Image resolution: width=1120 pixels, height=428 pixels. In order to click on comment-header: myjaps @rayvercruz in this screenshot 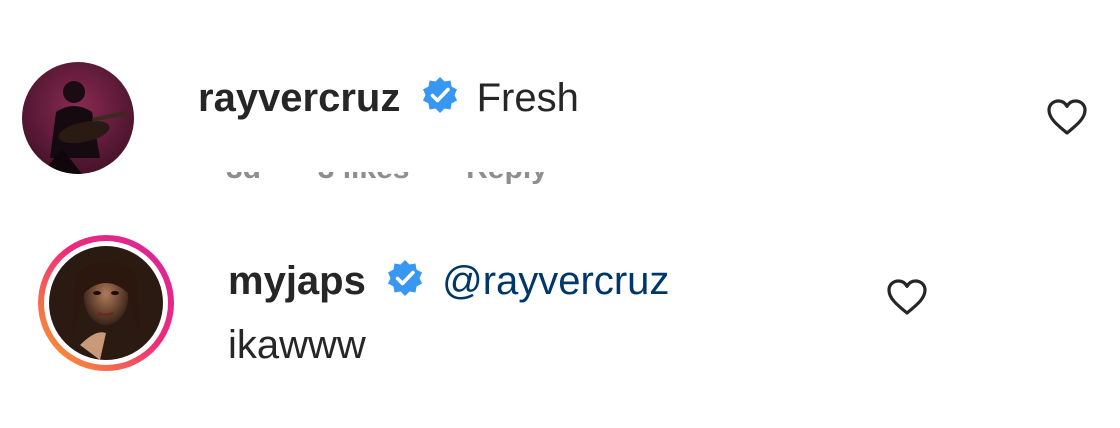, I will do `click(448, 283)`.